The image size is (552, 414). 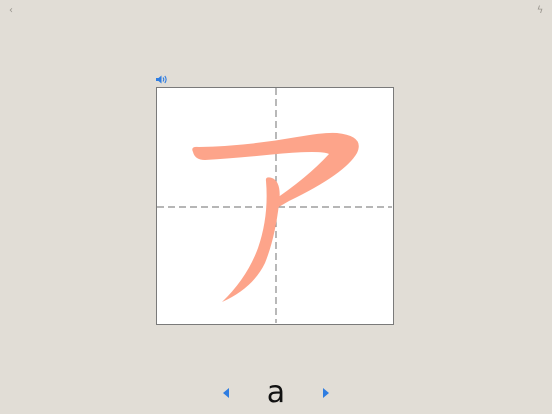 What do you see at coordinates (226, 393) in the screenshot?
I see `triangle-left-icon` at bounding box center [226, 393].